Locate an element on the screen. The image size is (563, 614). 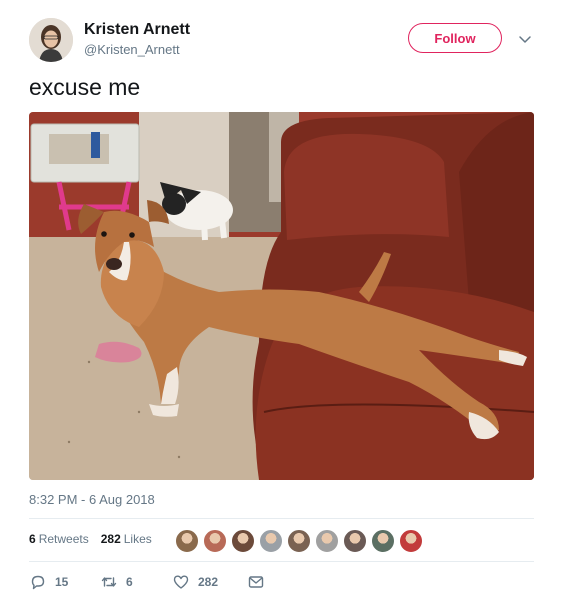
tweet-stats: 6 Retweets 282 Likes is located at coordinates (90, 539).